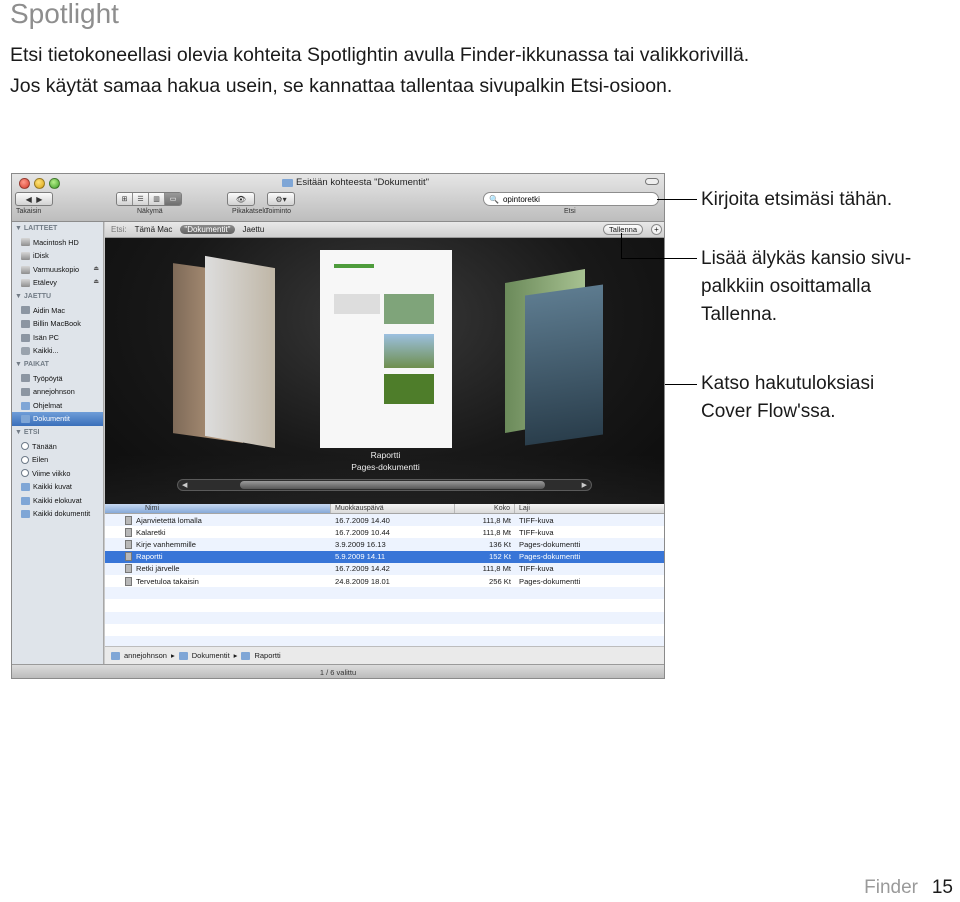  Describe the element at coordinates (267, 655) in the screenshot. I see `path-item: Raportti` at that location.